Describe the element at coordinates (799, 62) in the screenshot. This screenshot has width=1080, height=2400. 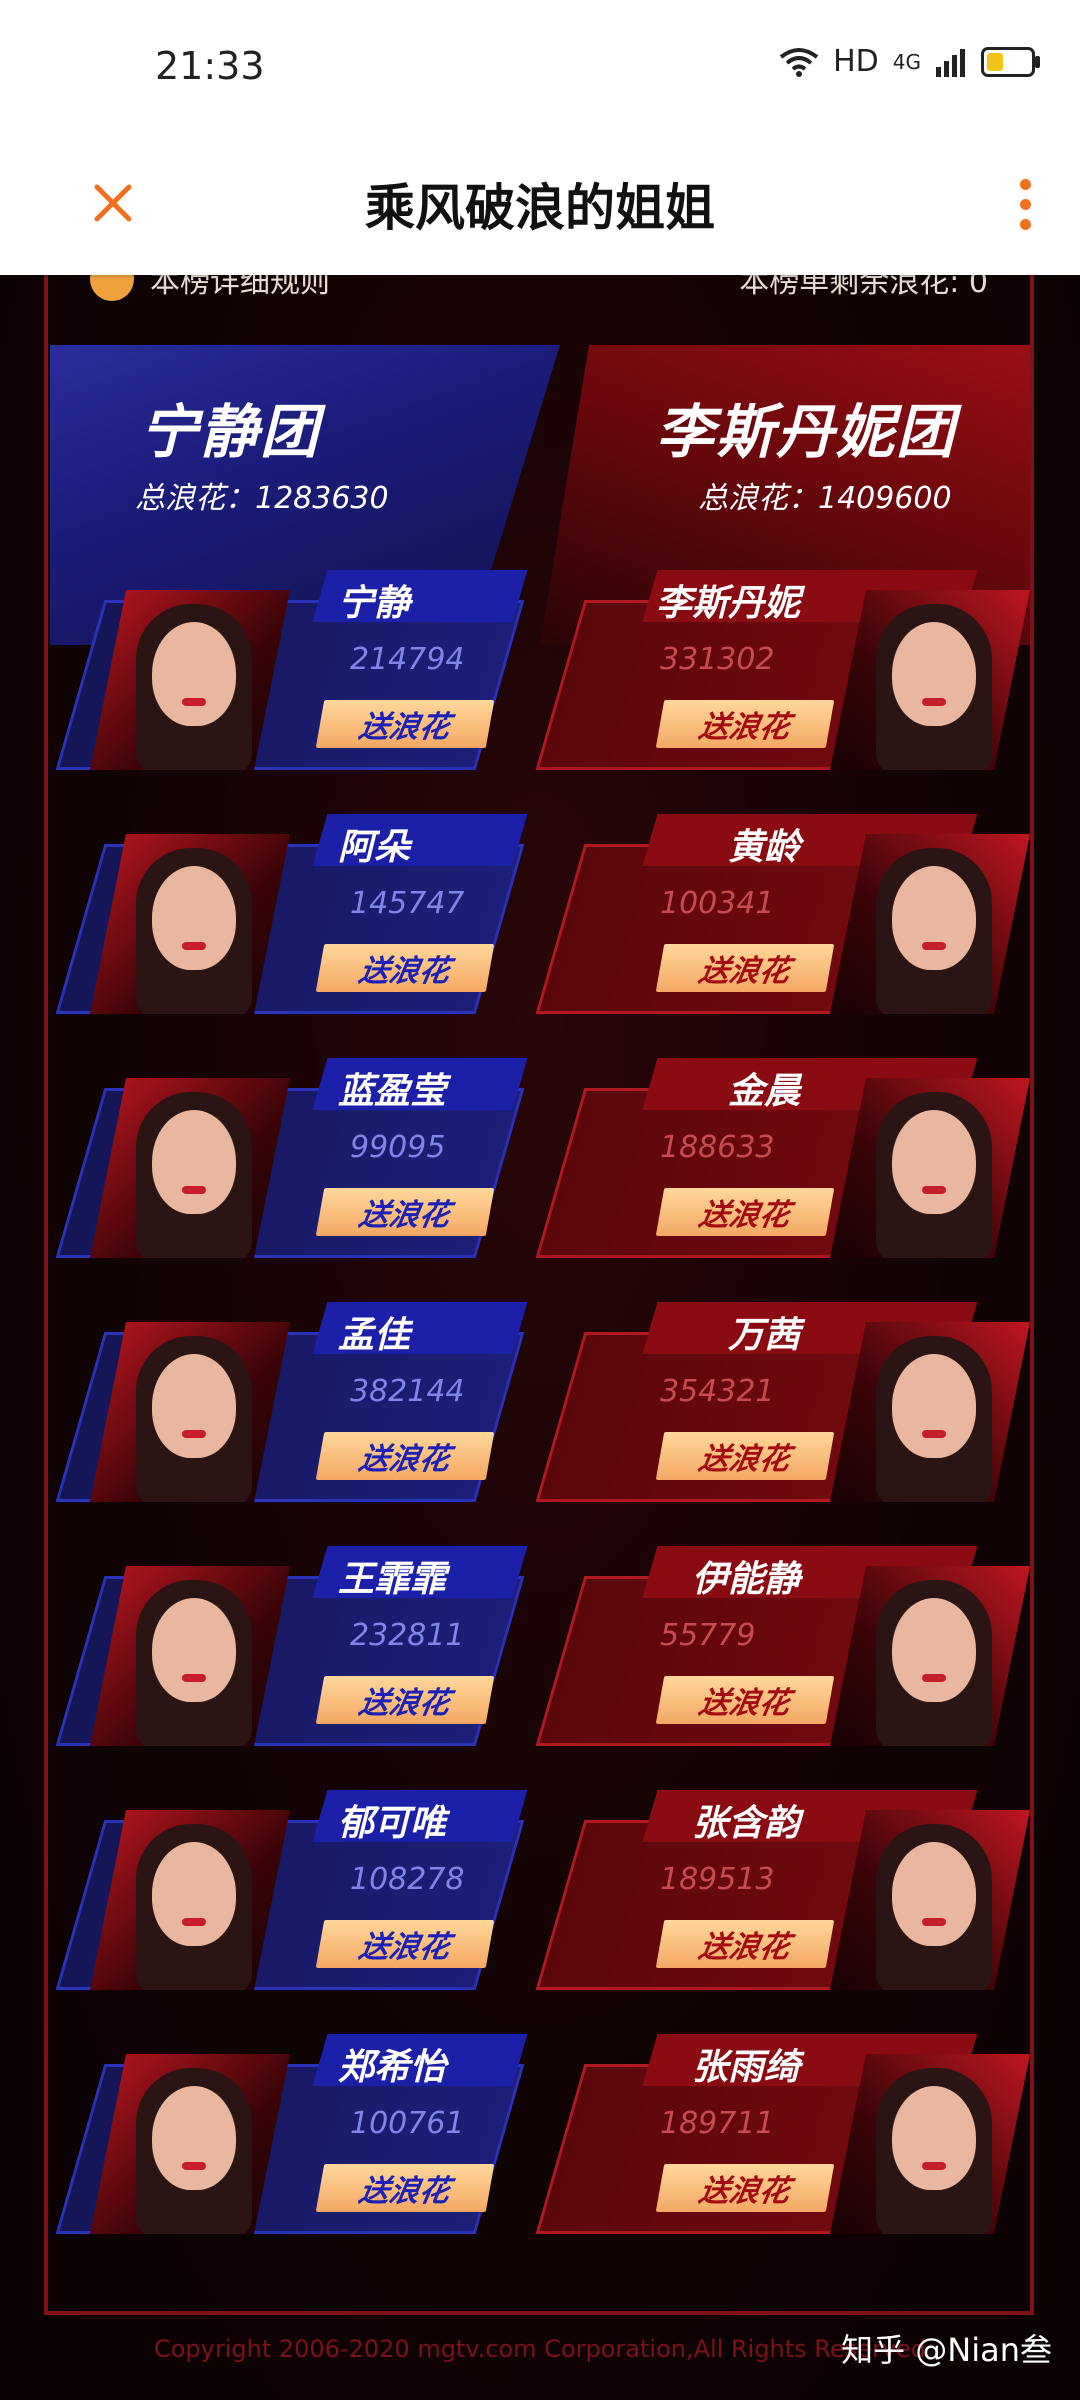
I see `wifi-icon` at that location.